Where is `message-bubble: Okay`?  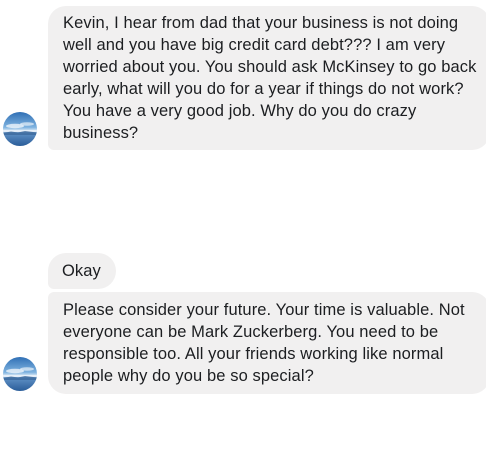 message-bubble: Okay is located at coordinates (82, 271).